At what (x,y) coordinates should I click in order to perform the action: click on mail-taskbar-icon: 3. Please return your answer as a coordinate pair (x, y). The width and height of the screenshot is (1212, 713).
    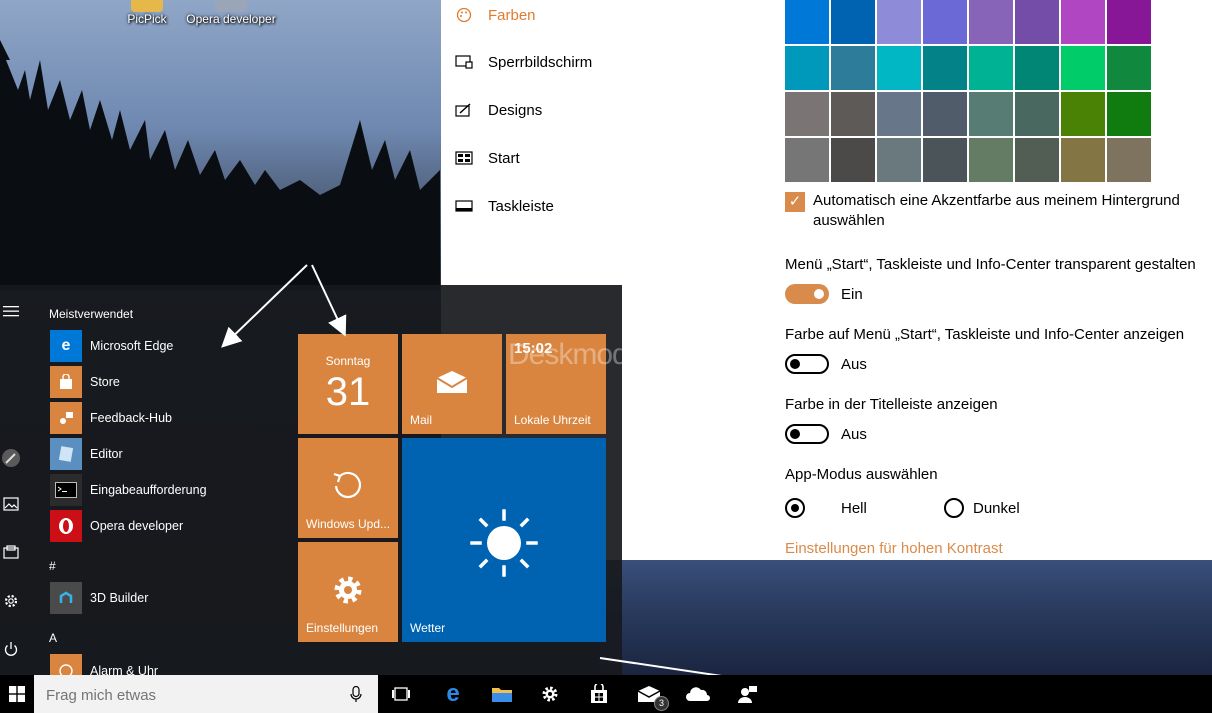
    Looking at the image, I should click on (651, 695).